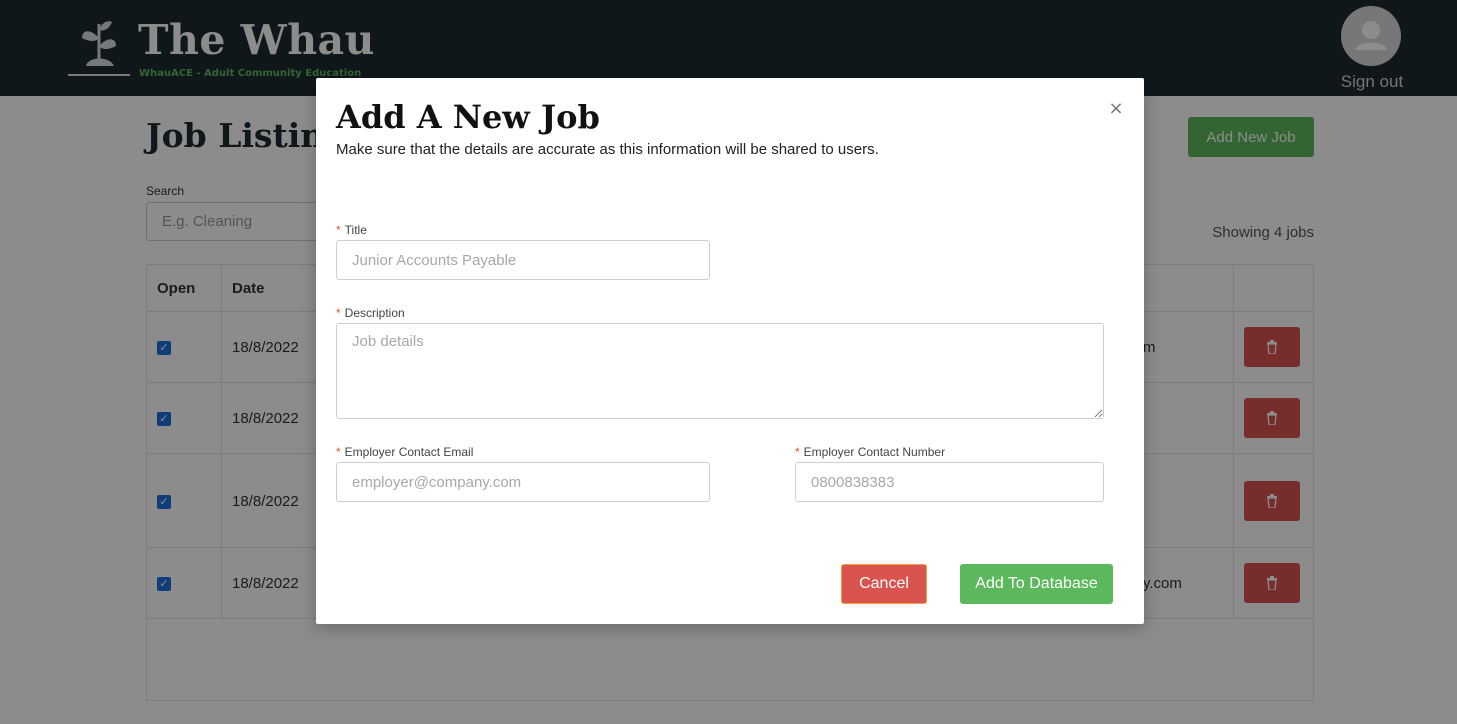 This screenshot has width=1457, height=724. What do you see at coordinates (874, 452) in the screenshot?
I see `phone-label-text: Employer Contact Number` at bounding box center [874, 452].